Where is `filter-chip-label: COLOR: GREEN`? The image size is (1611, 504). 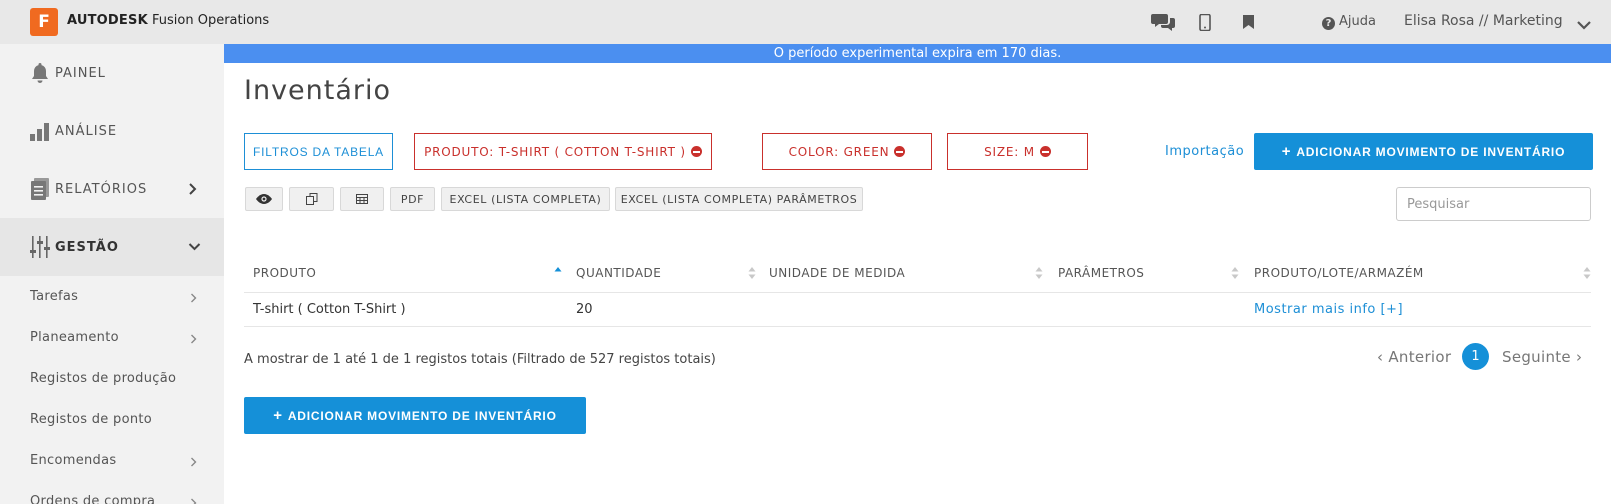
filter-chip-label: COLOR: GREEN is located at coordinates (839, 151).